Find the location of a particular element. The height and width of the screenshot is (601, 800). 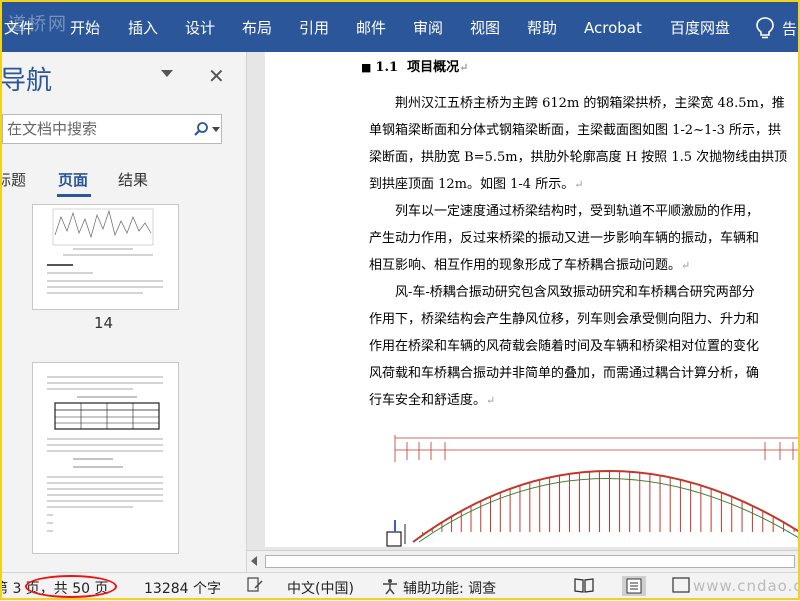

tab-references: 引用 is located at coordinates (314, 28).